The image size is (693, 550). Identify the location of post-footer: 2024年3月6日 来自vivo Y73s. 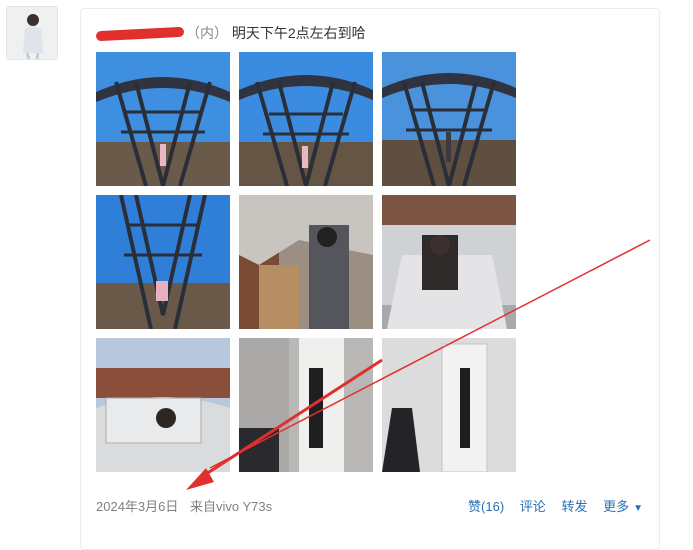
(188, 505).